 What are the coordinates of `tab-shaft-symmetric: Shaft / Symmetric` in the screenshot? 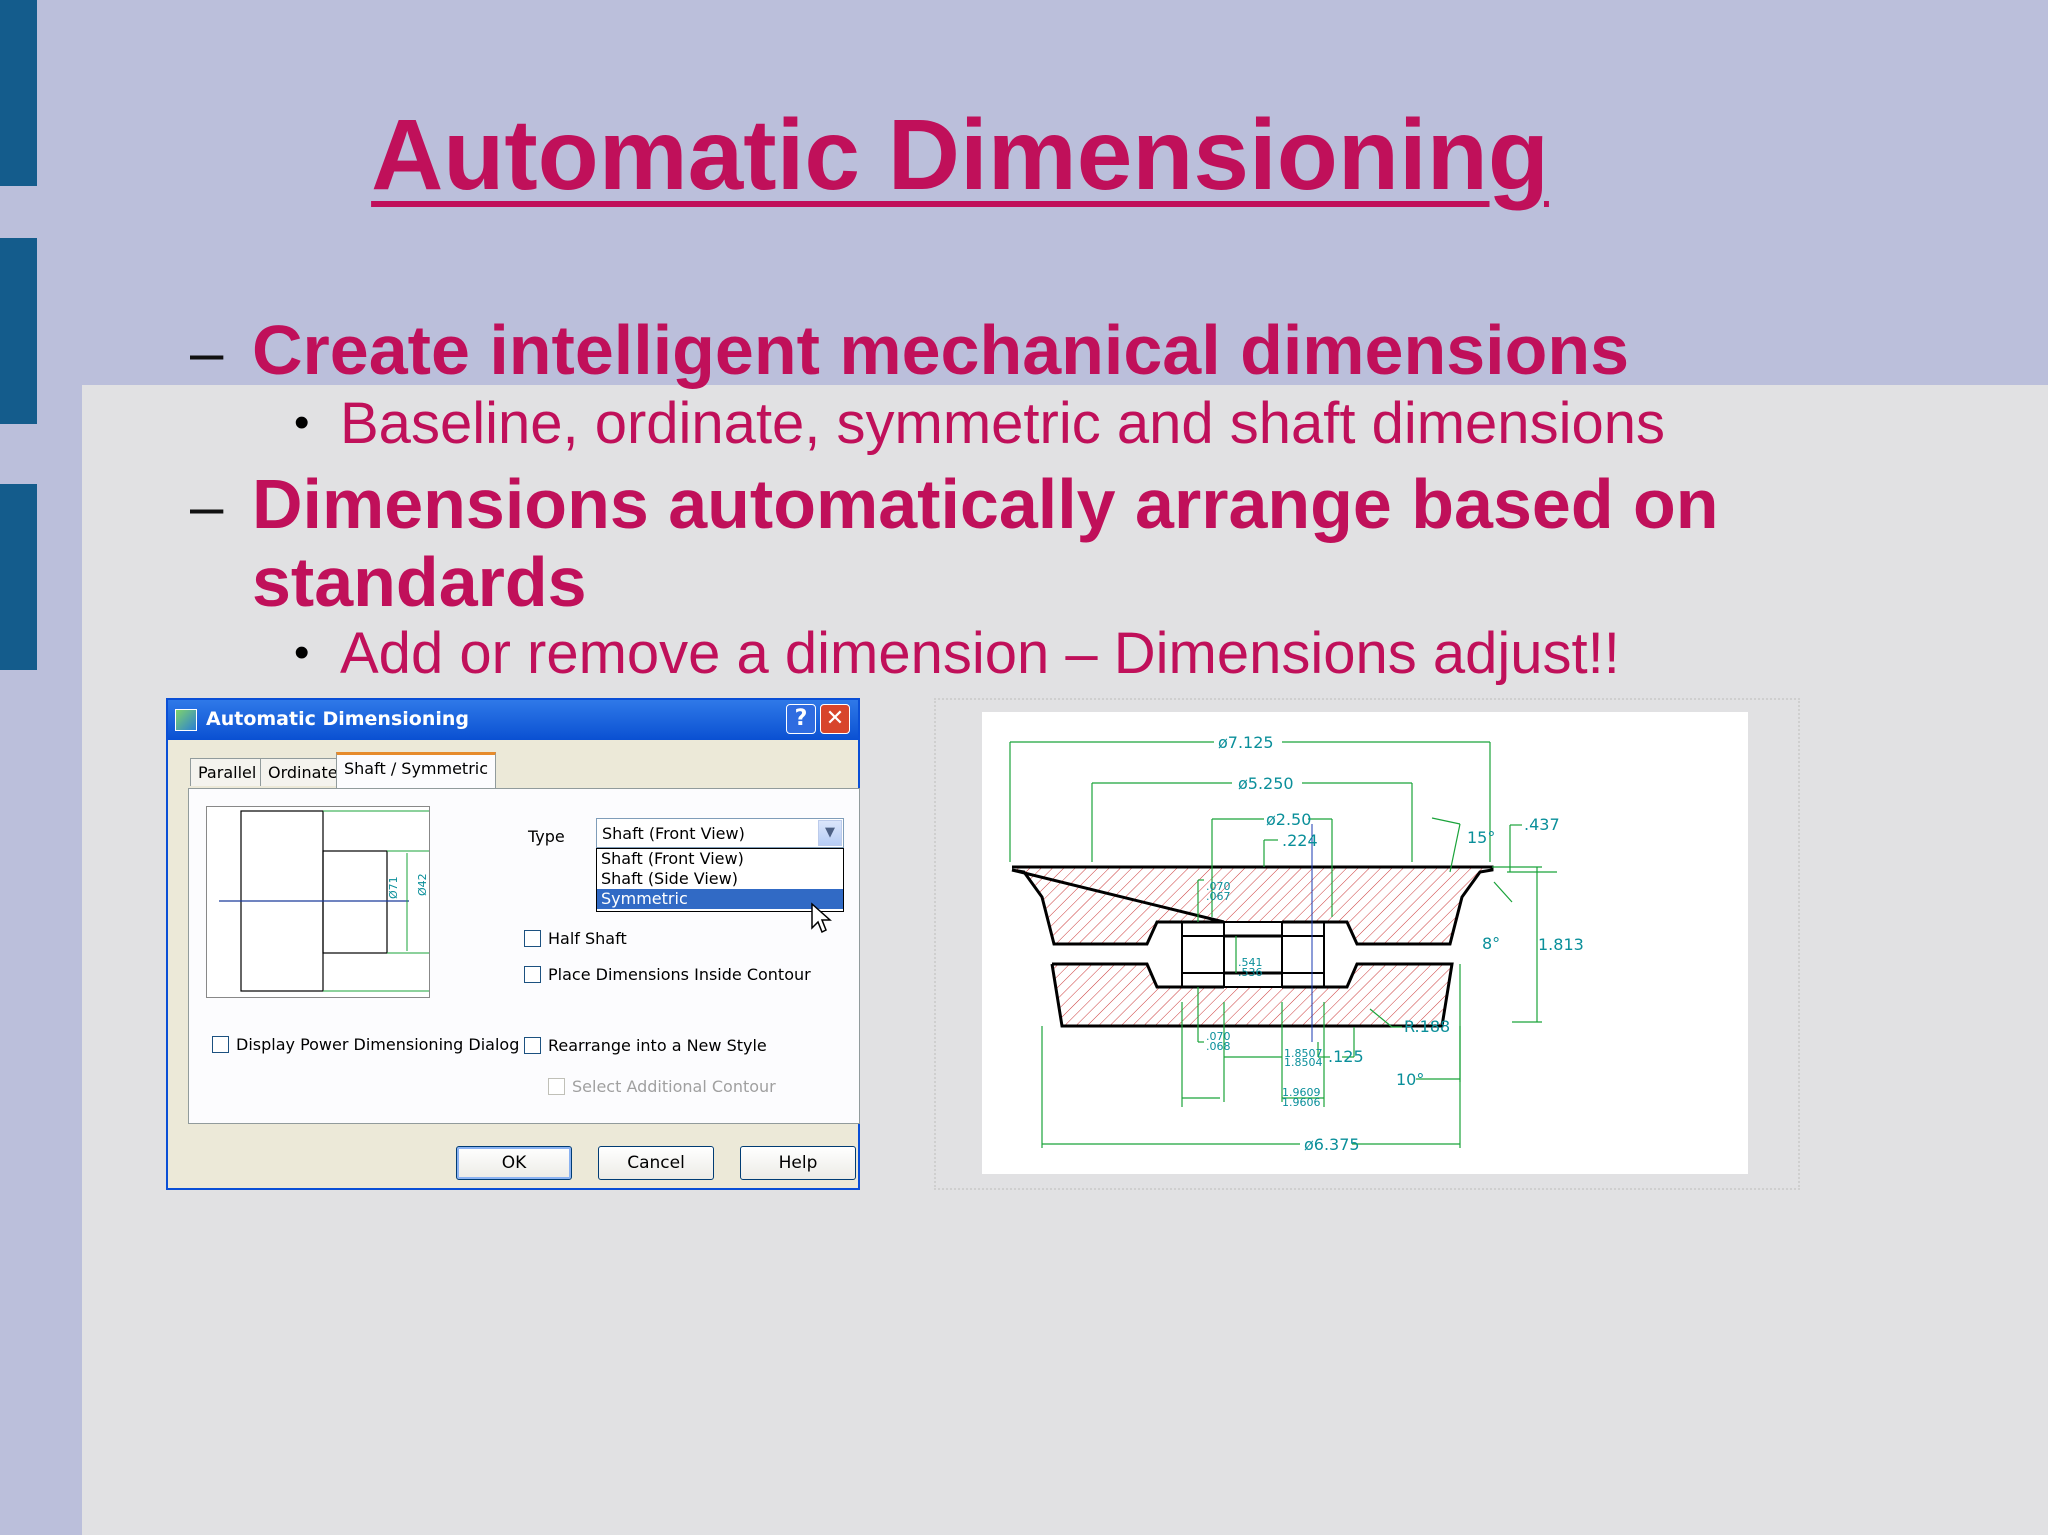 It's located at (416, 770).